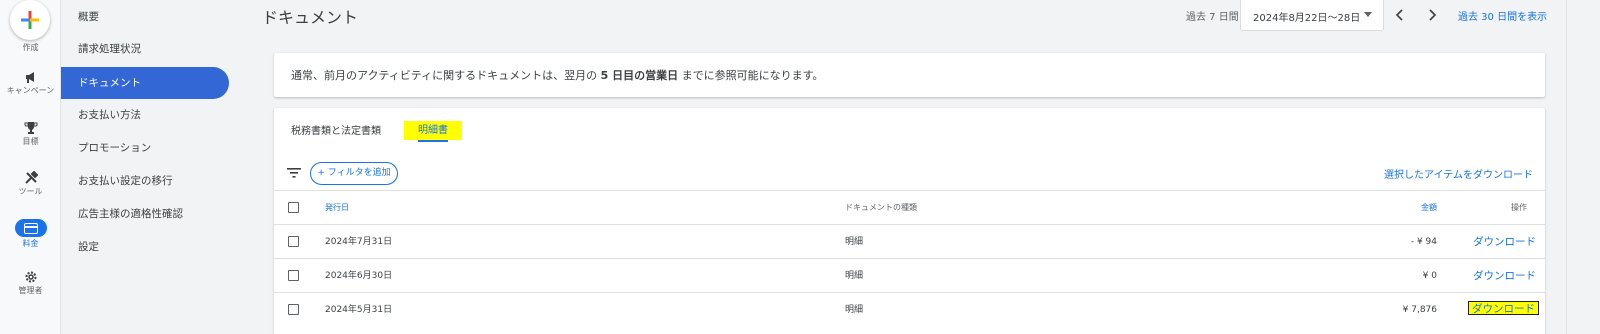 Image resolution: width=1600 pixels, height=334 pixels. What do you see at coordinates (145, 148) in the screenshot?
I see `subnav-item-promotions: プロモーション` at bounding box center [145, 148].